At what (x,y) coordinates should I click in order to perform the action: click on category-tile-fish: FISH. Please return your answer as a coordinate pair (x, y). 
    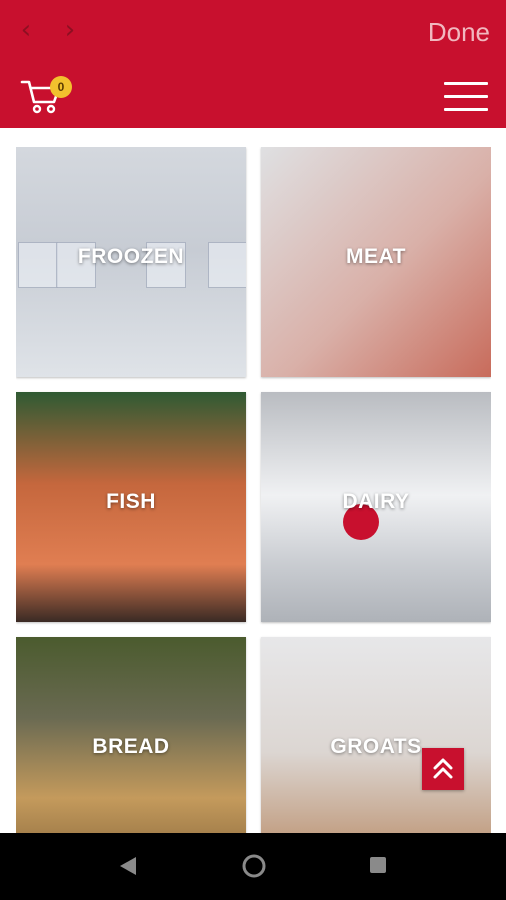
    Looking at the image, I should click on (131, 507).